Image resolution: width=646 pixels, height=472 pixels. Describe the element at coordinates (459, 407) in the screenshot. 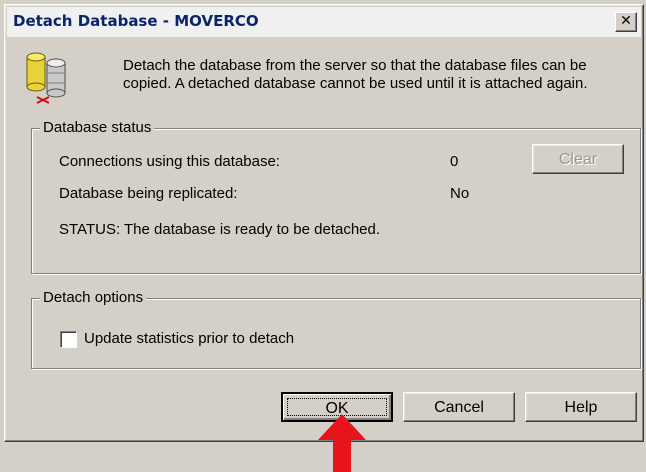

I see `cancel-button: Cancel` at that location.